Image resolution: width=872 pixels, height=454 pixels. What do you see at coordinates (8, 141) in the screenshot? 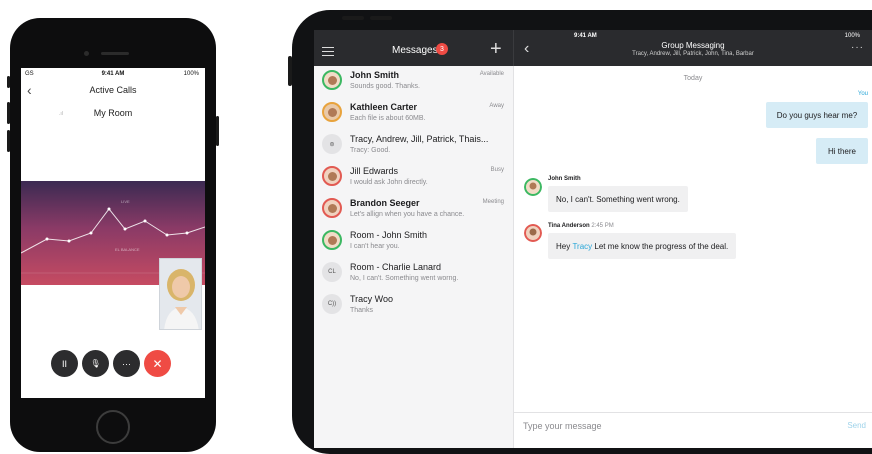
I see `phone-volume-down` at bounding box center [8, 141].